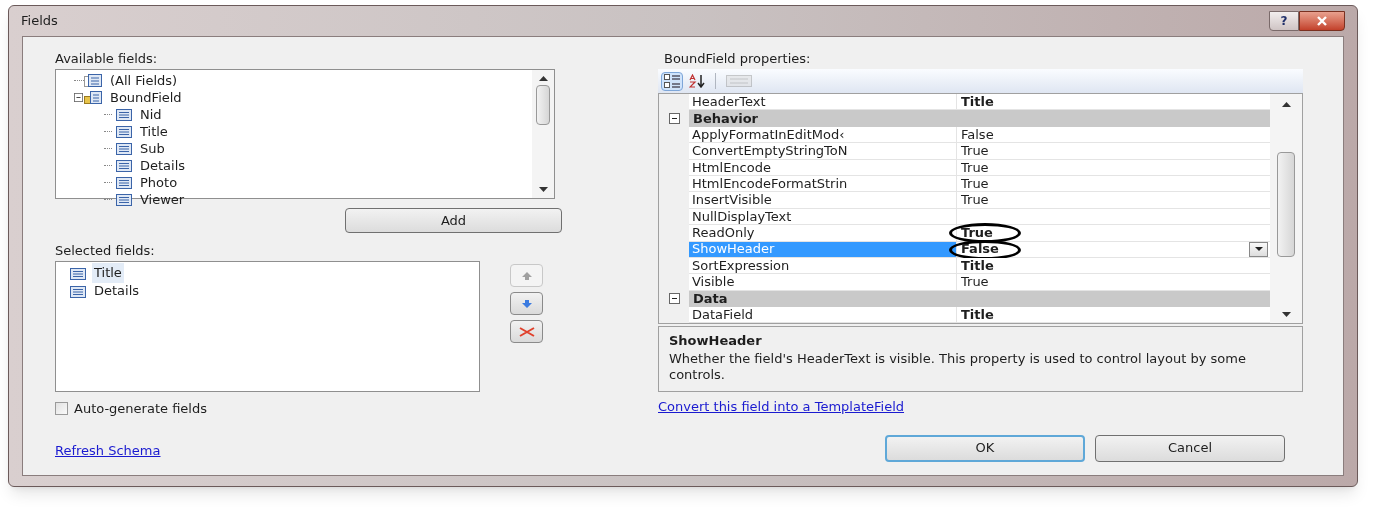  I want to click on selected-fields-label: Selected fields:, so click(105, 251).